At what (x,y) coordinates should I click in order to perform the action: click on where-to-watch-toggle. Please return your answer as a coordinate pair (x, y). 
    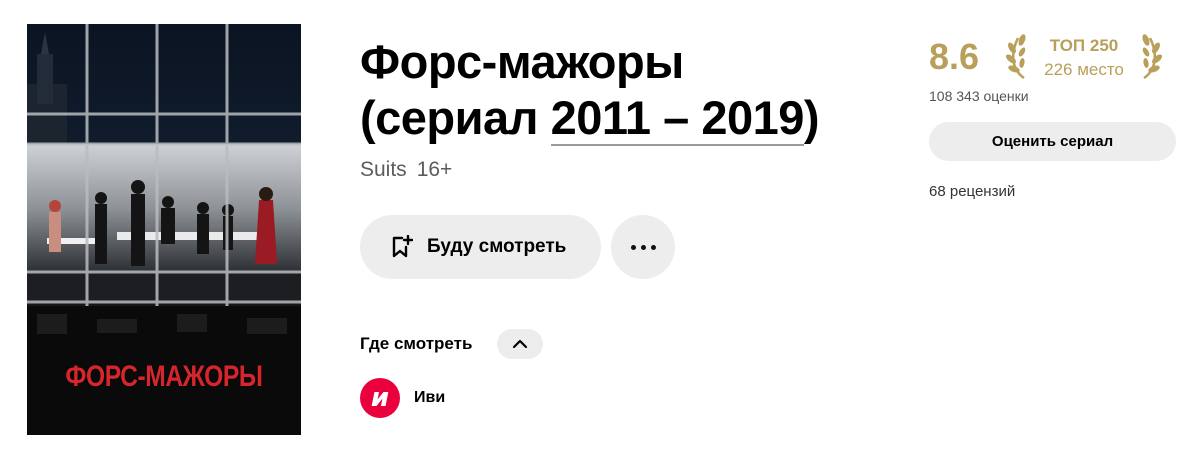
    Looking at the image, I should click on (520, 344).